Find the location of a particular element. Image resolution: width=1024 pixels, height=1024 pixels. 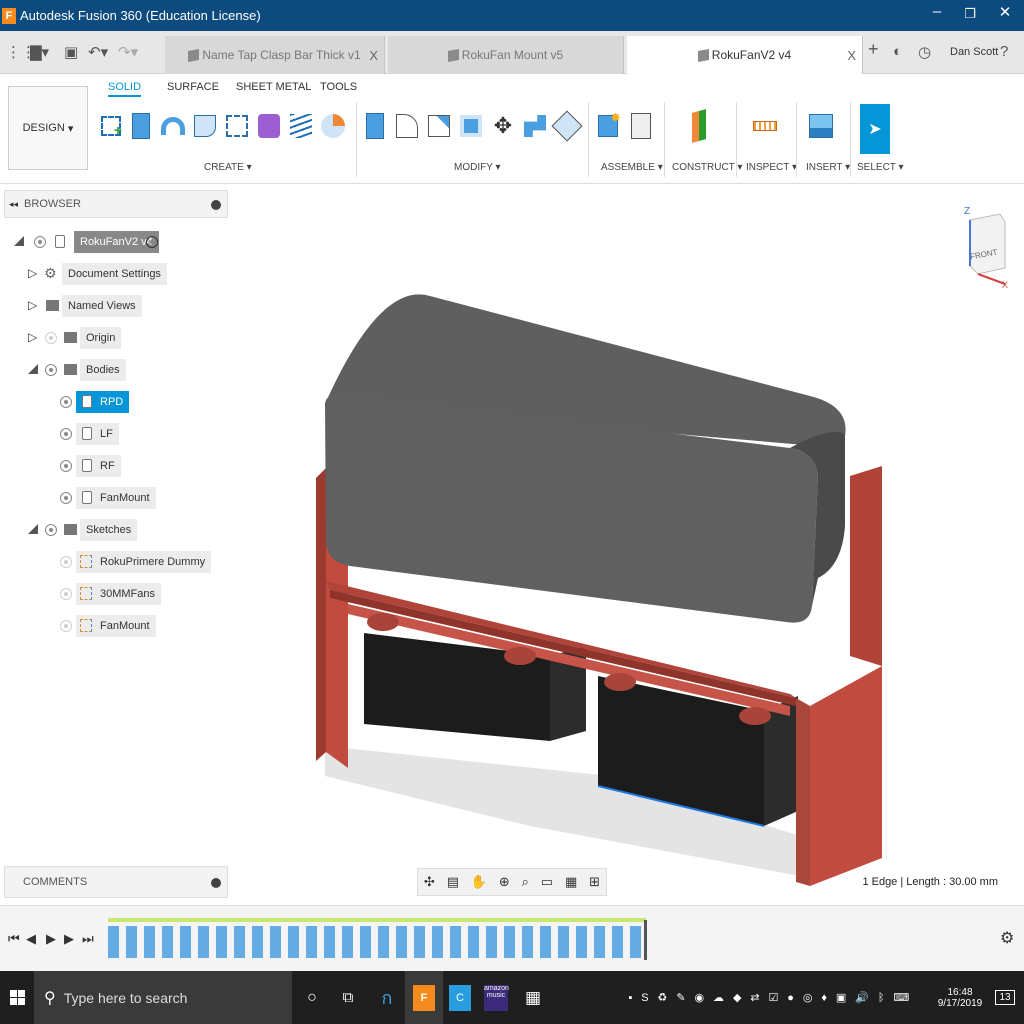

loft-icon is located at coordinates (237, 126).